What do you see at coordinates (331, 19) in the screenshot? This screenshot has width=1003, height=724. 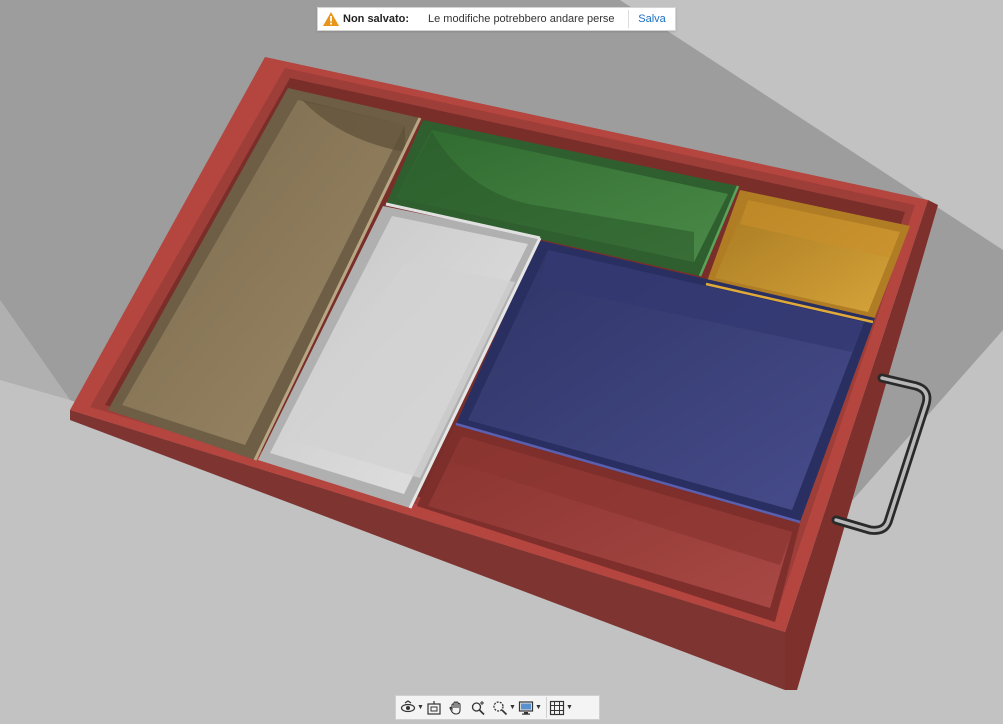 I see `warning-icon` at bounding box center [331, 19].